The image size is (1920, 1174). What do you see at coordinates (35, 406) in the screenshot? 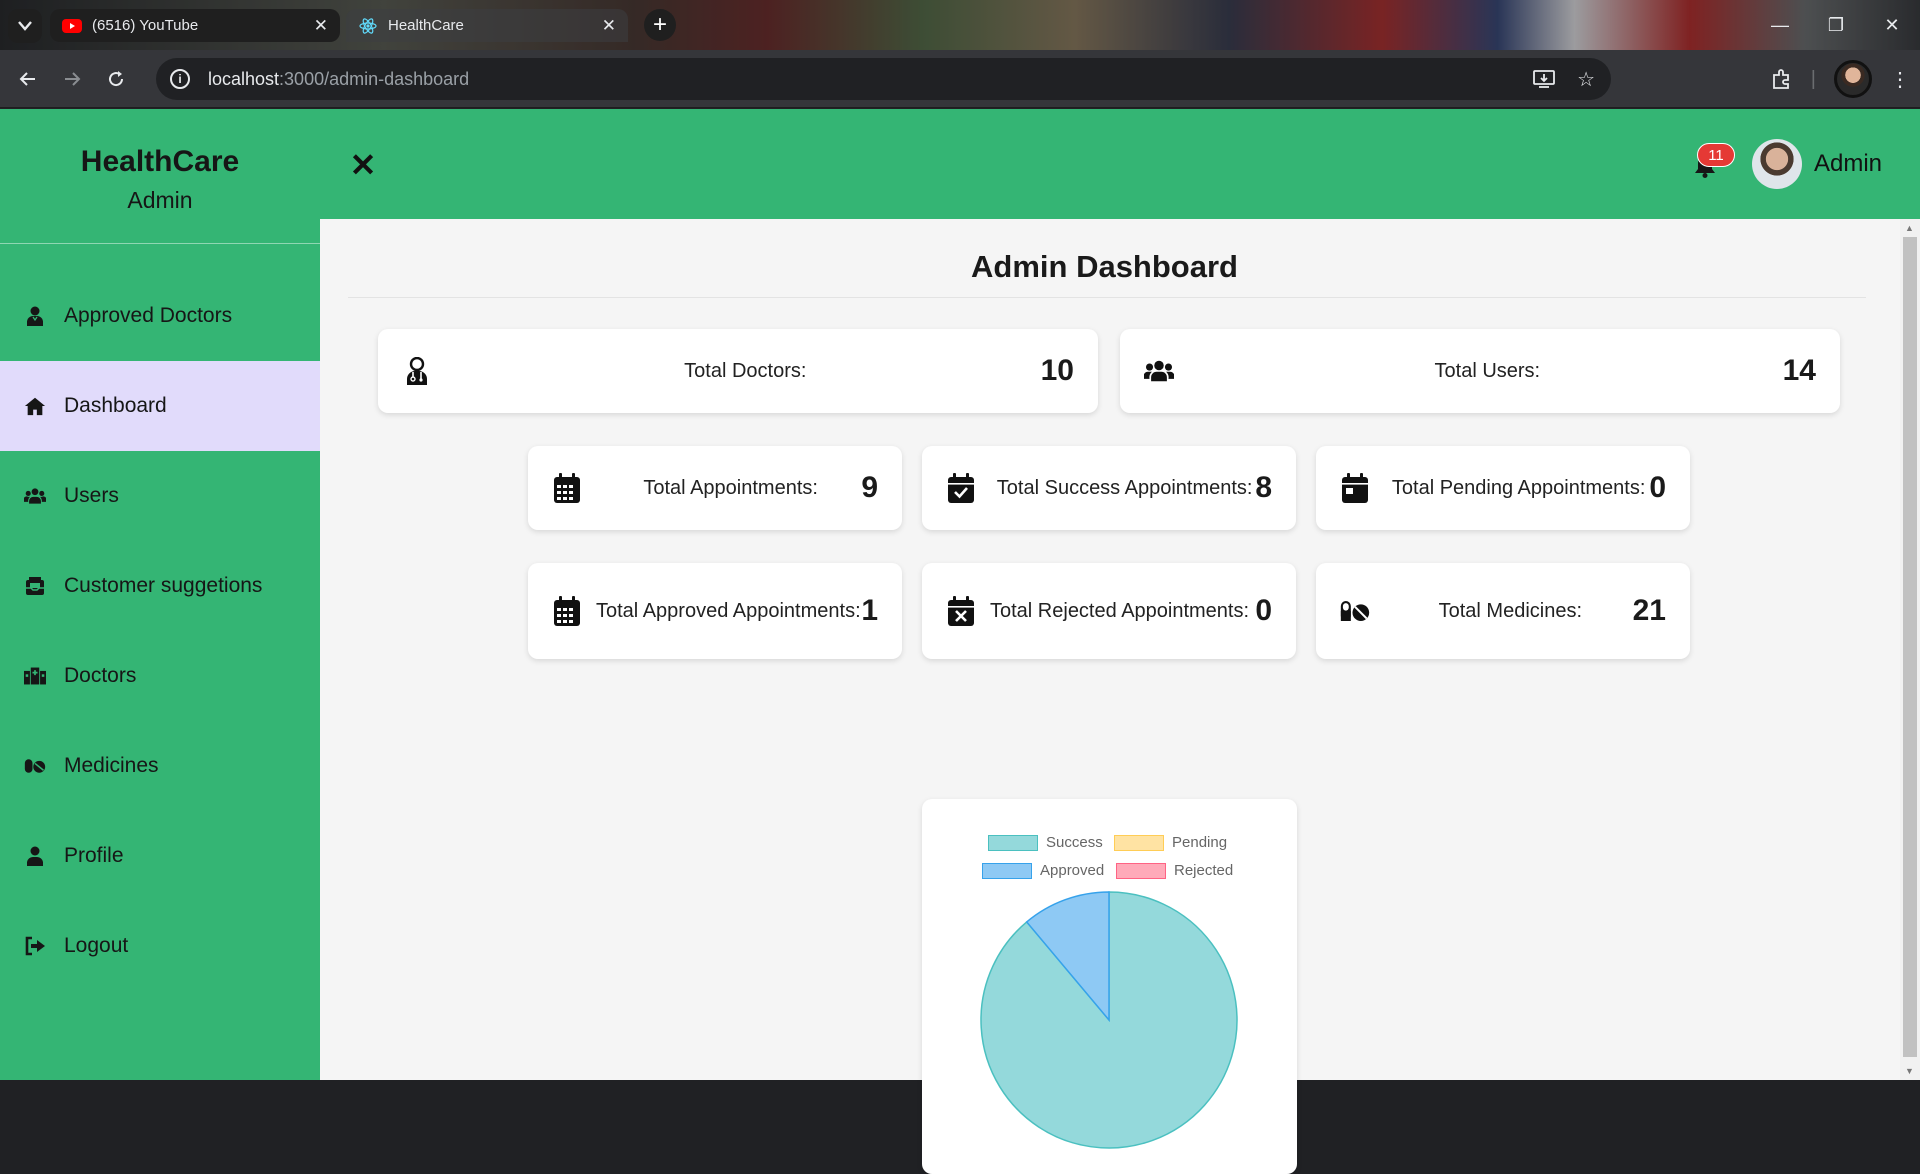
I see `home-icon` at bounding box center [35, 406].